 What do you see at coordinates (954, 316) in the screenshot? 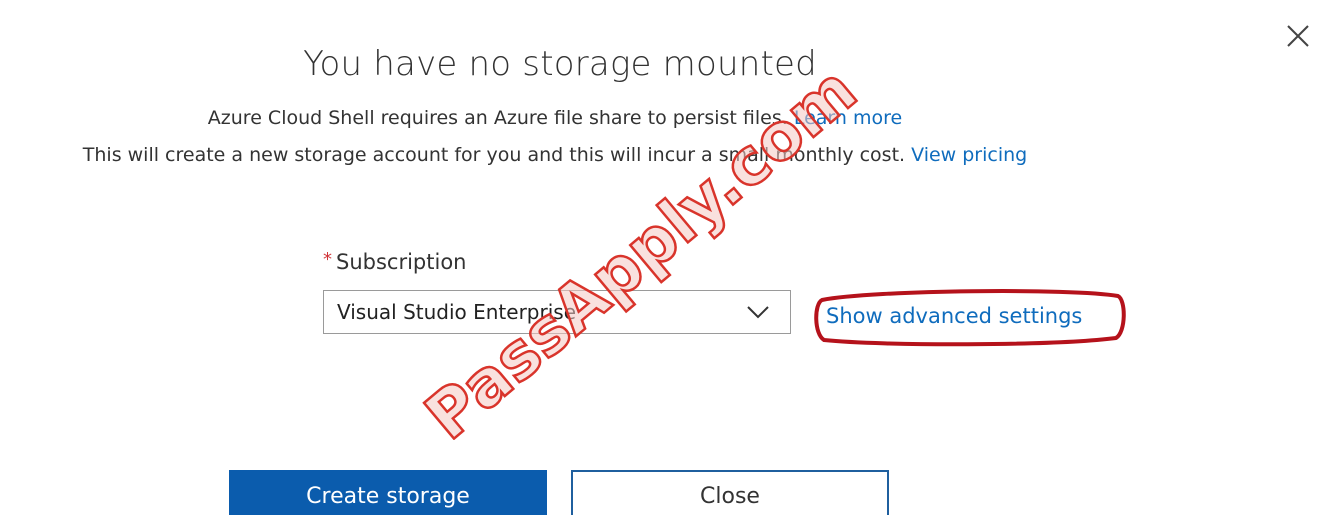
I see `show-advanced-settings-link: Show advanced settings` at bounding box center [954, 316].